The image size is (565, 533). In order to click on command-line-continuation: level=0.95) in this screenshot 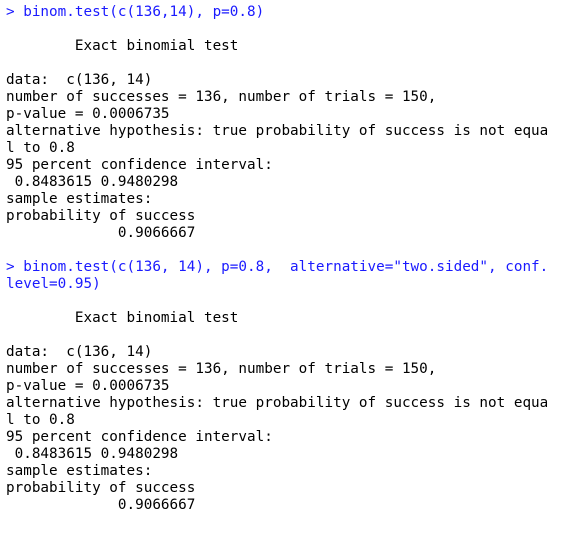, I will do `click(53, 284)`.